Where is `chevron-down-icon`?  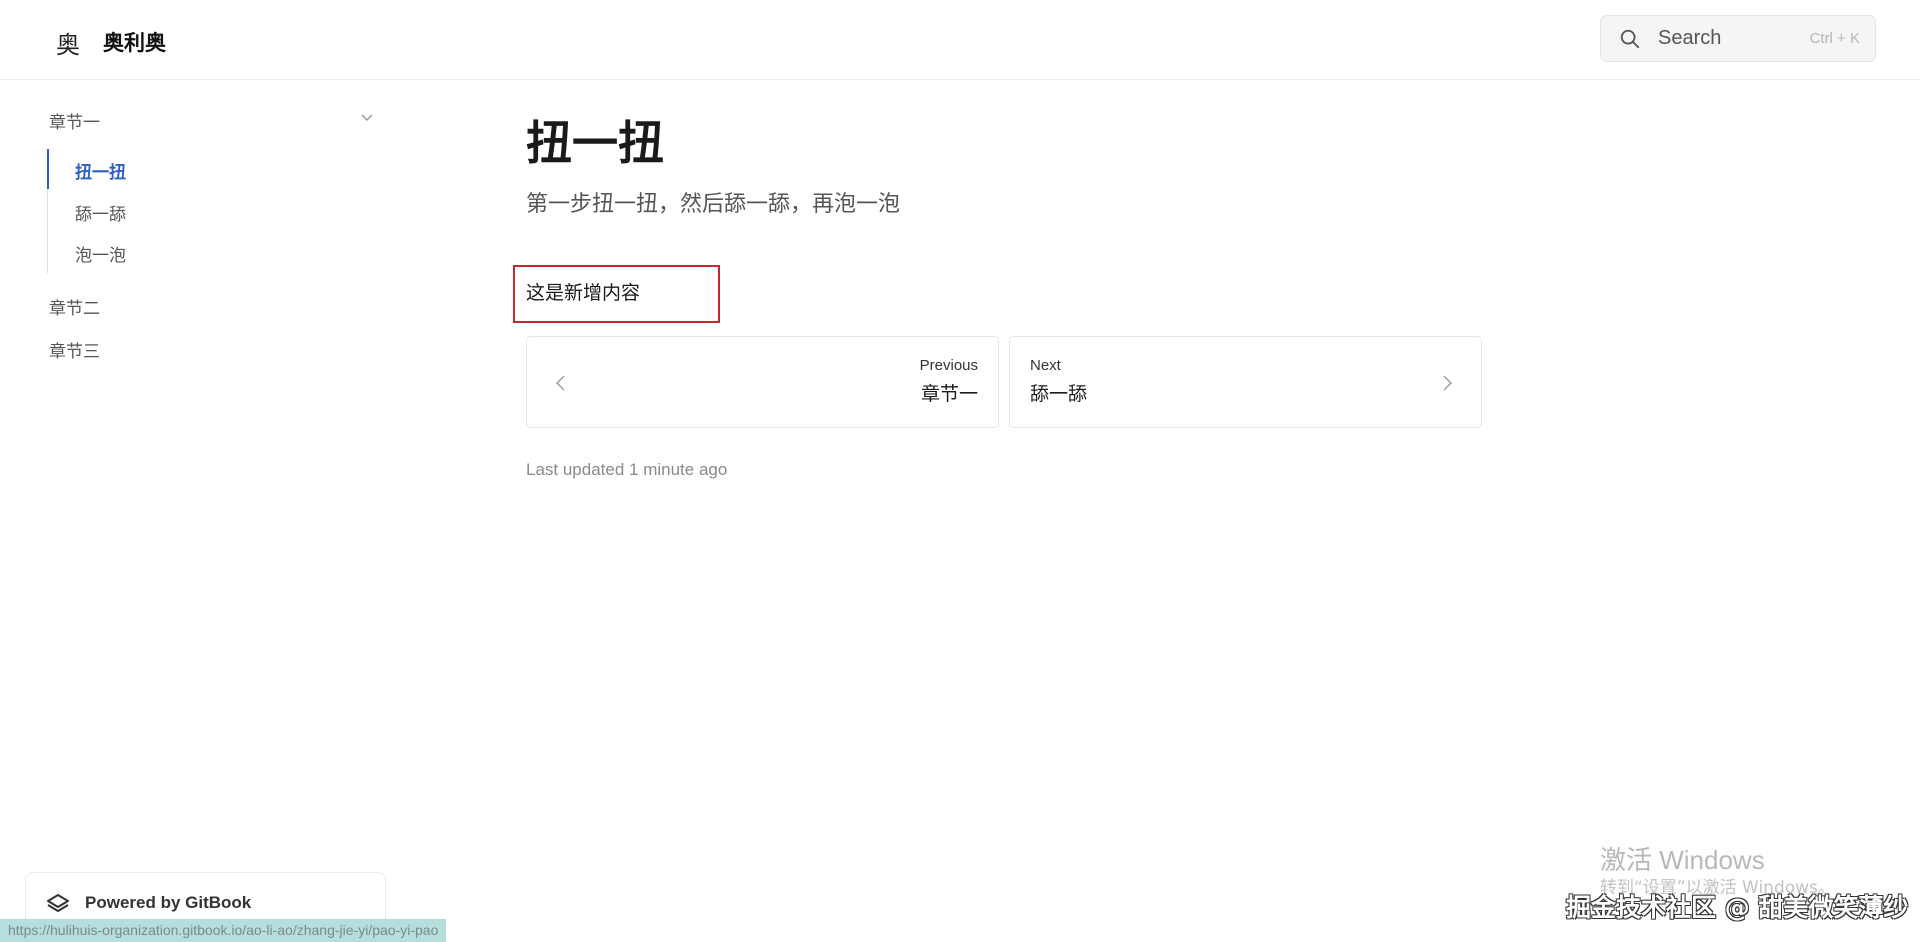 chevron-down-icon is located at coordinates (367, 117).